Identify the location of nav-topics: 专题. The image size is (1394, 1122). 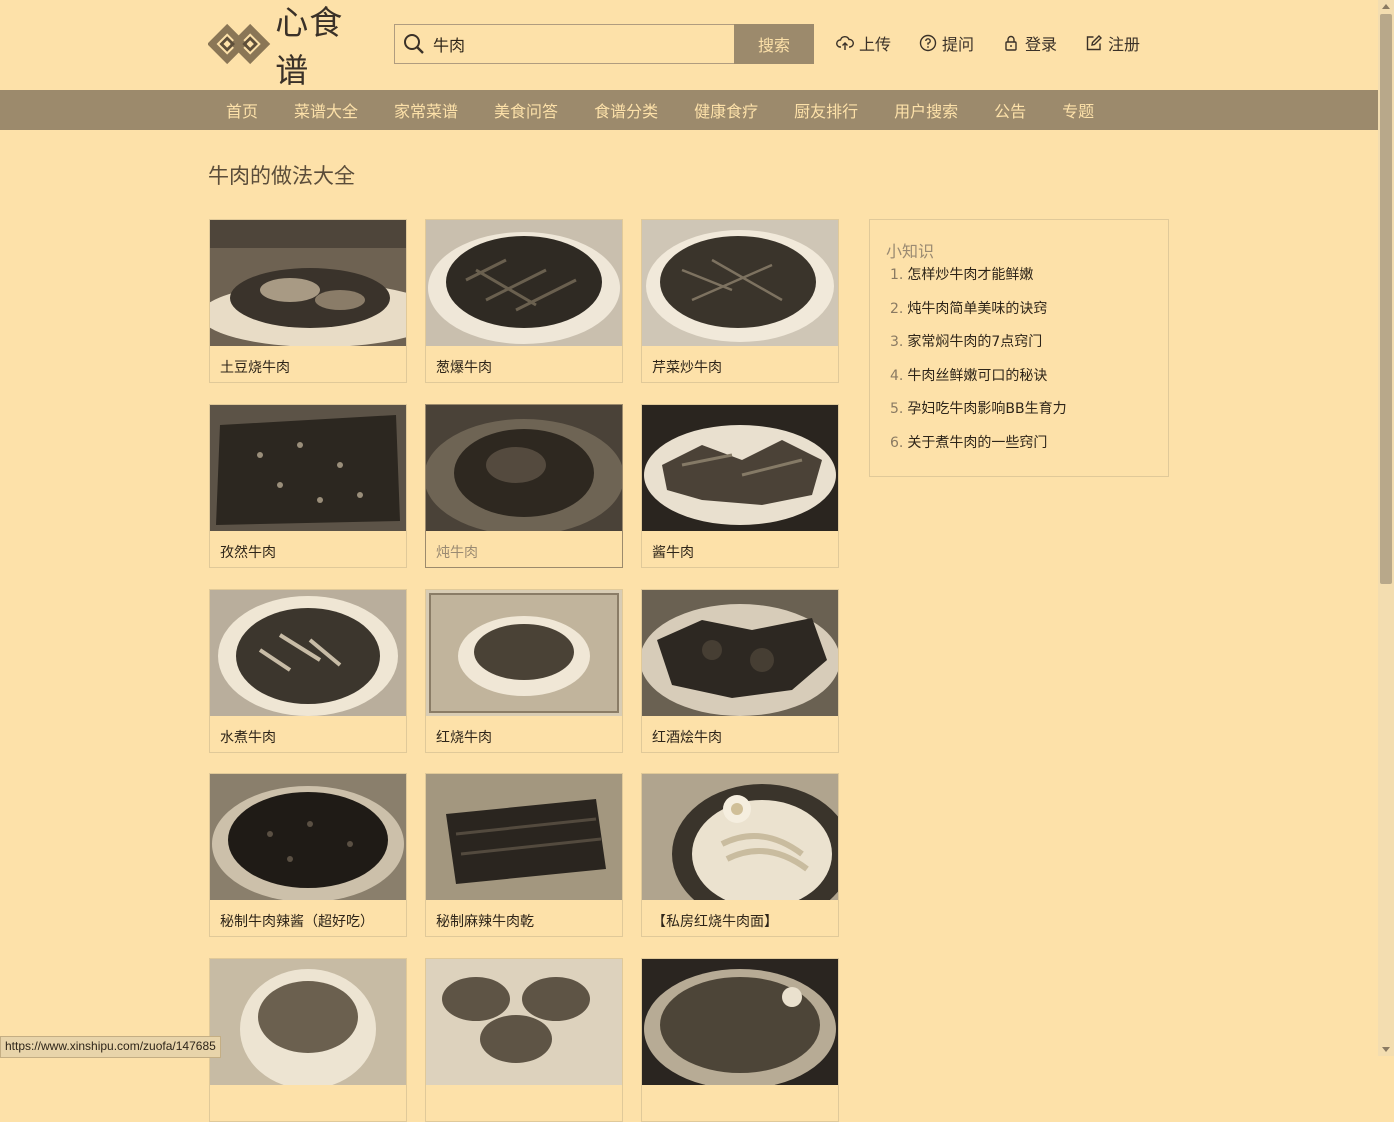
(1078, 110).